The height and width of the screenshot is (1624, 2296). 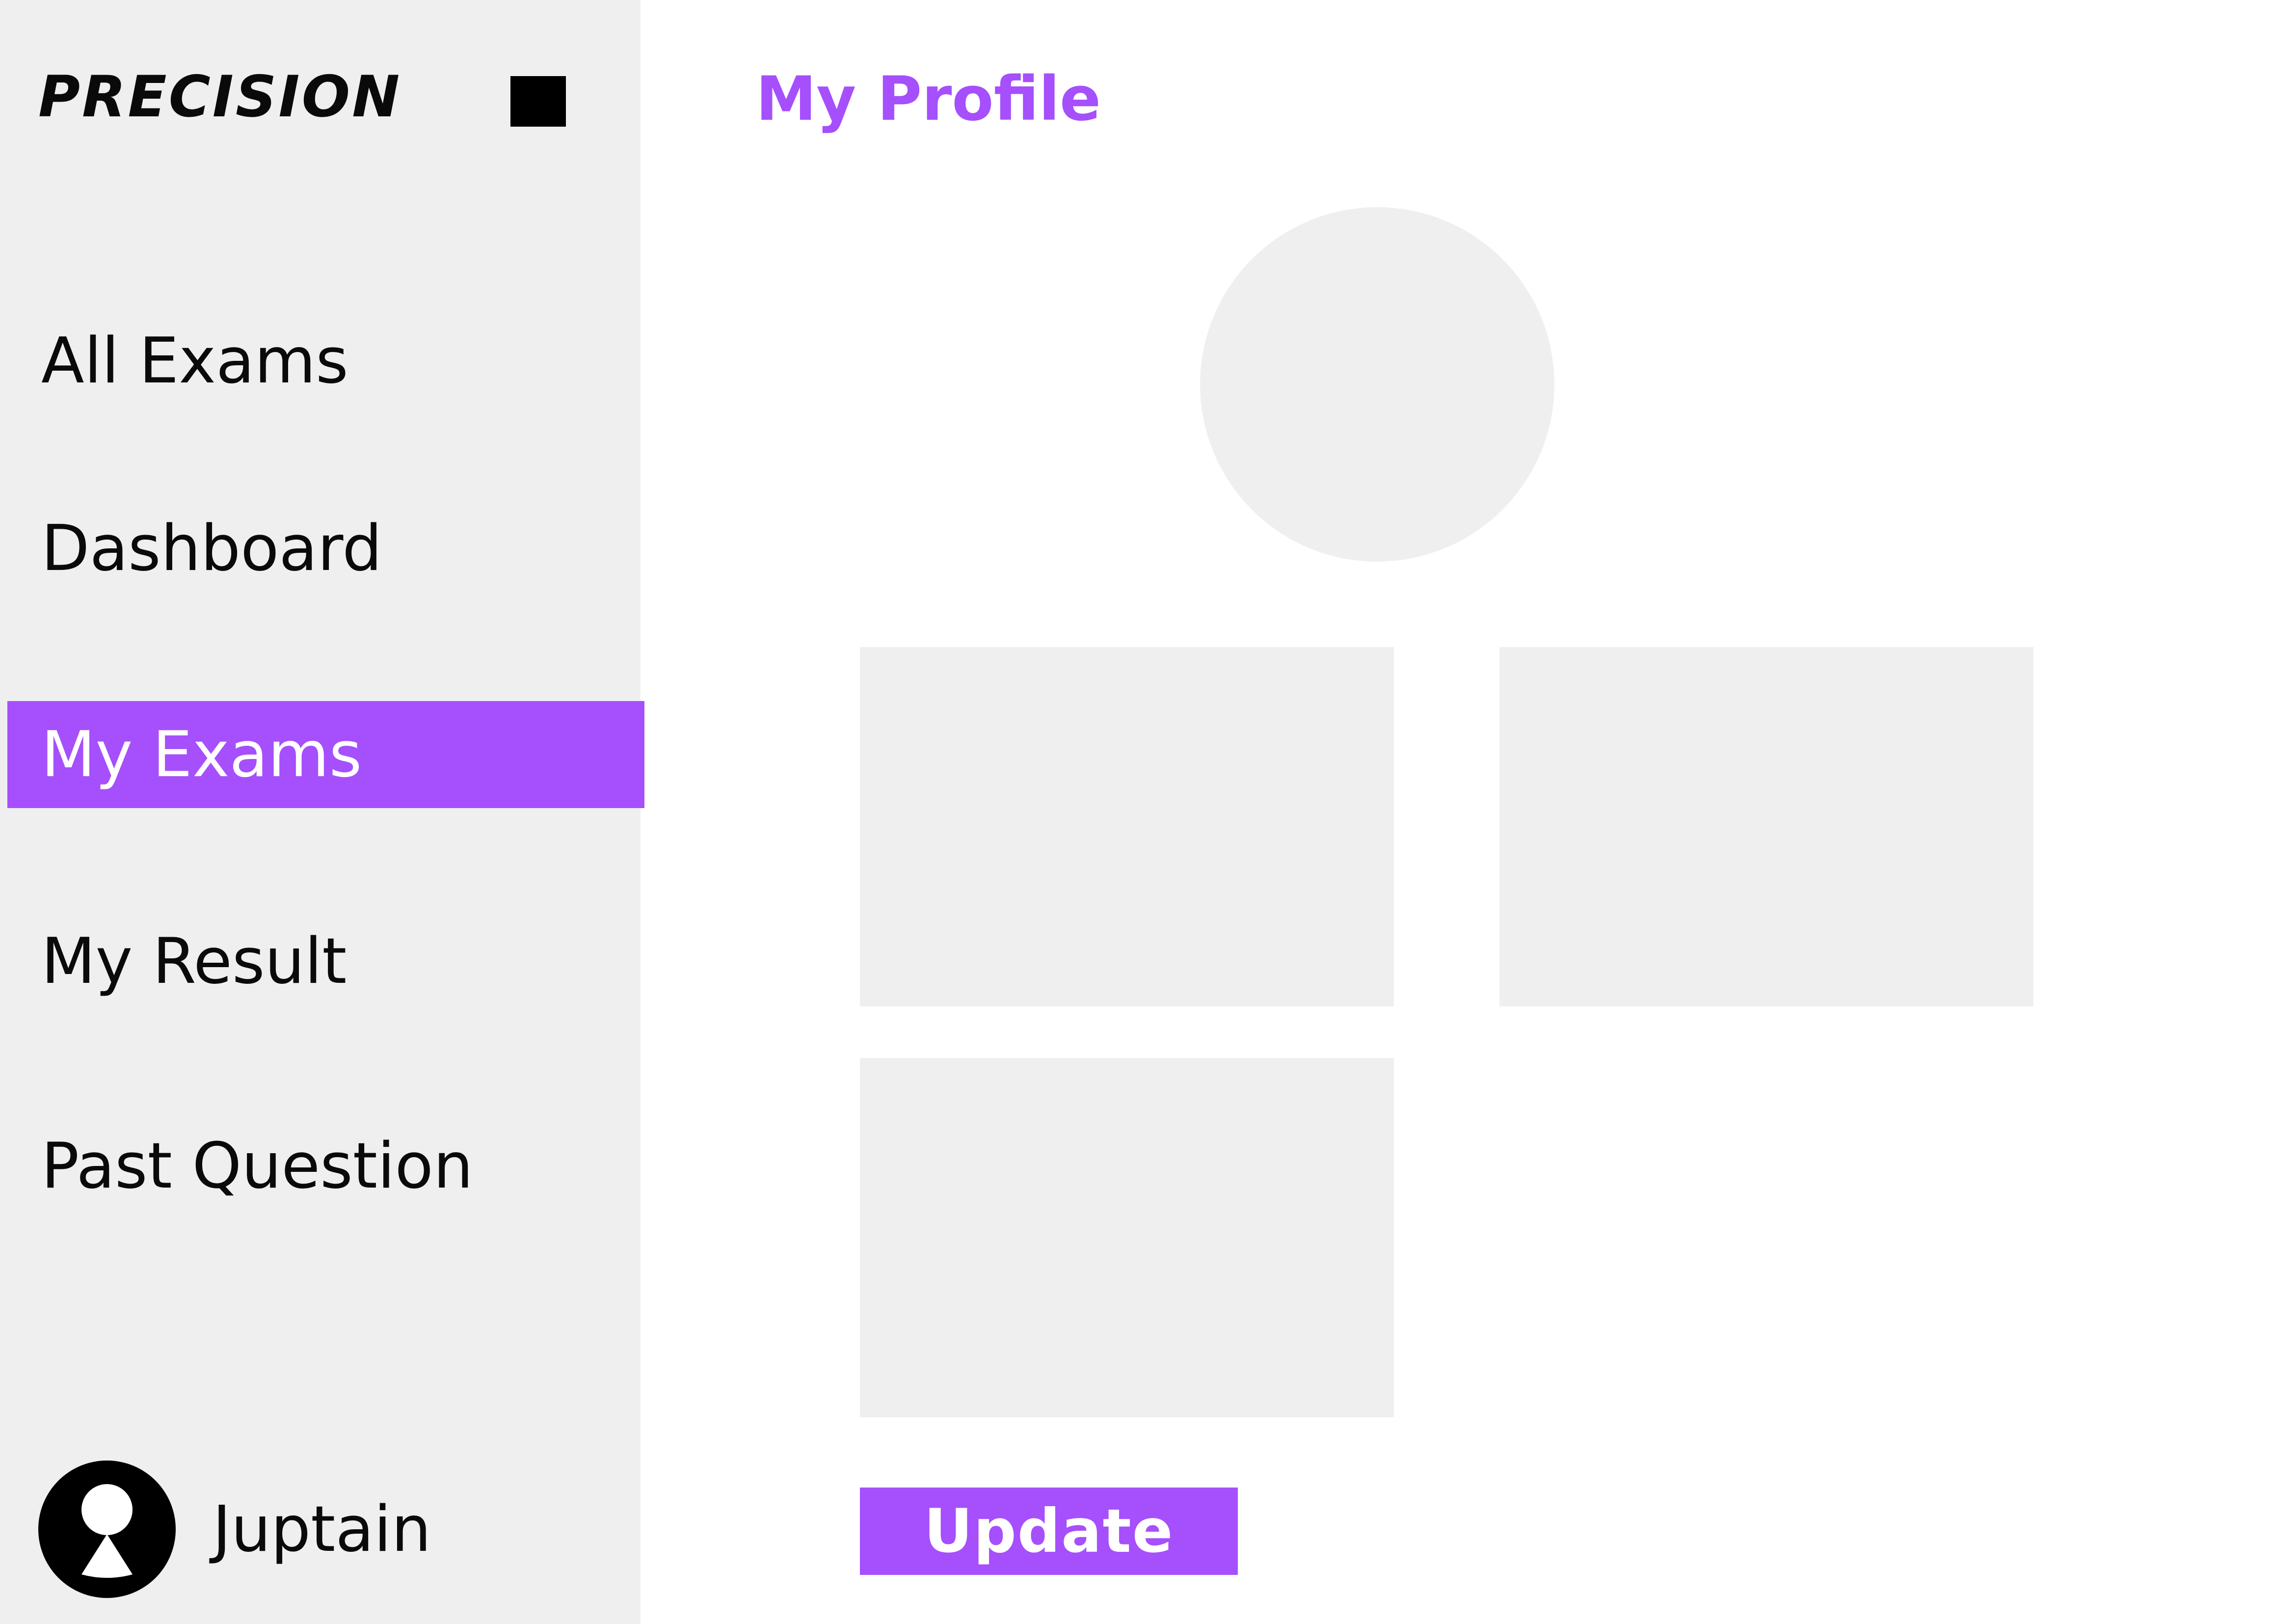 I want to click on page-title: My Profile, so click(x=928, y=99).